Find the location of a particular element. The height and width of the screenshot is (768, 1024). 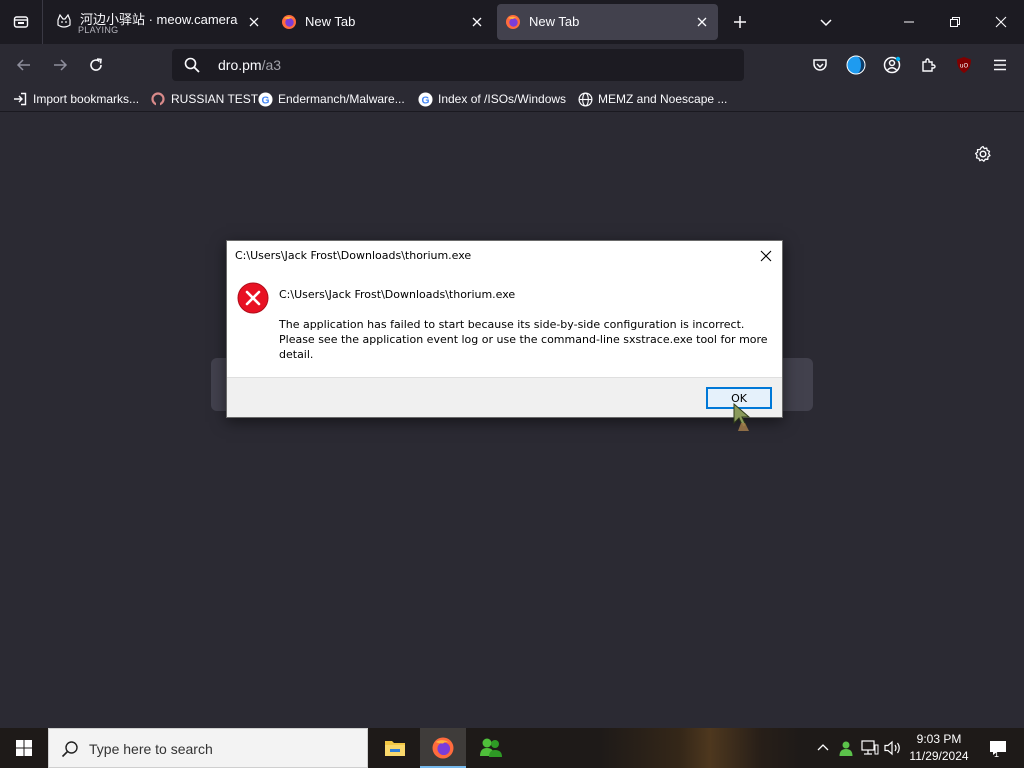

reload-icon is located at coordinates (96, 64).